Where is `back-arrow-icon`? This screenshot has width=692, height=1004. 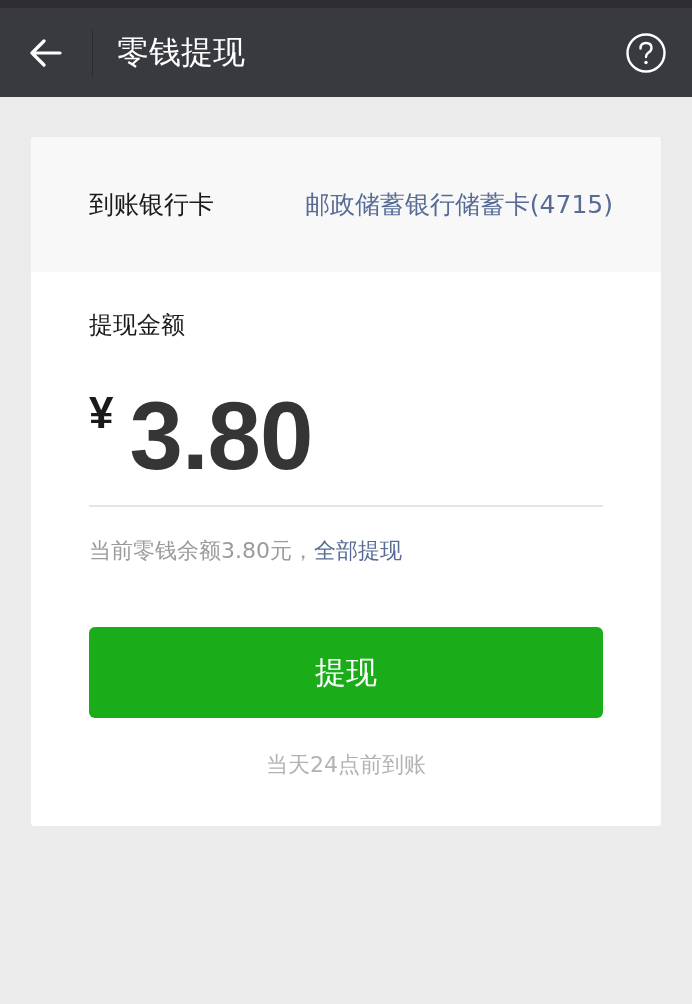
back-arrow-icon is located at coordinates (46, 52).